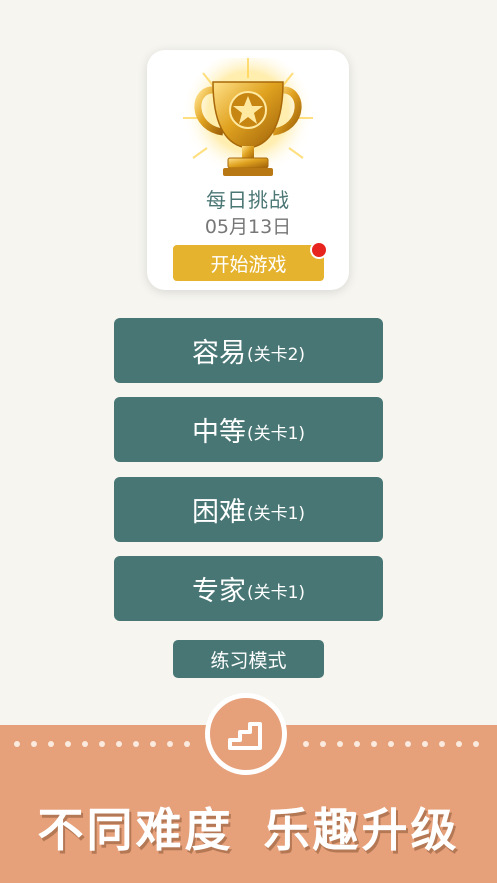 The height and width of the screenshot is (883, 497). What do you see at coordinates (218, 353) in the screenshot?
I see `level-name: 容易` at bounding box center [218, 353].